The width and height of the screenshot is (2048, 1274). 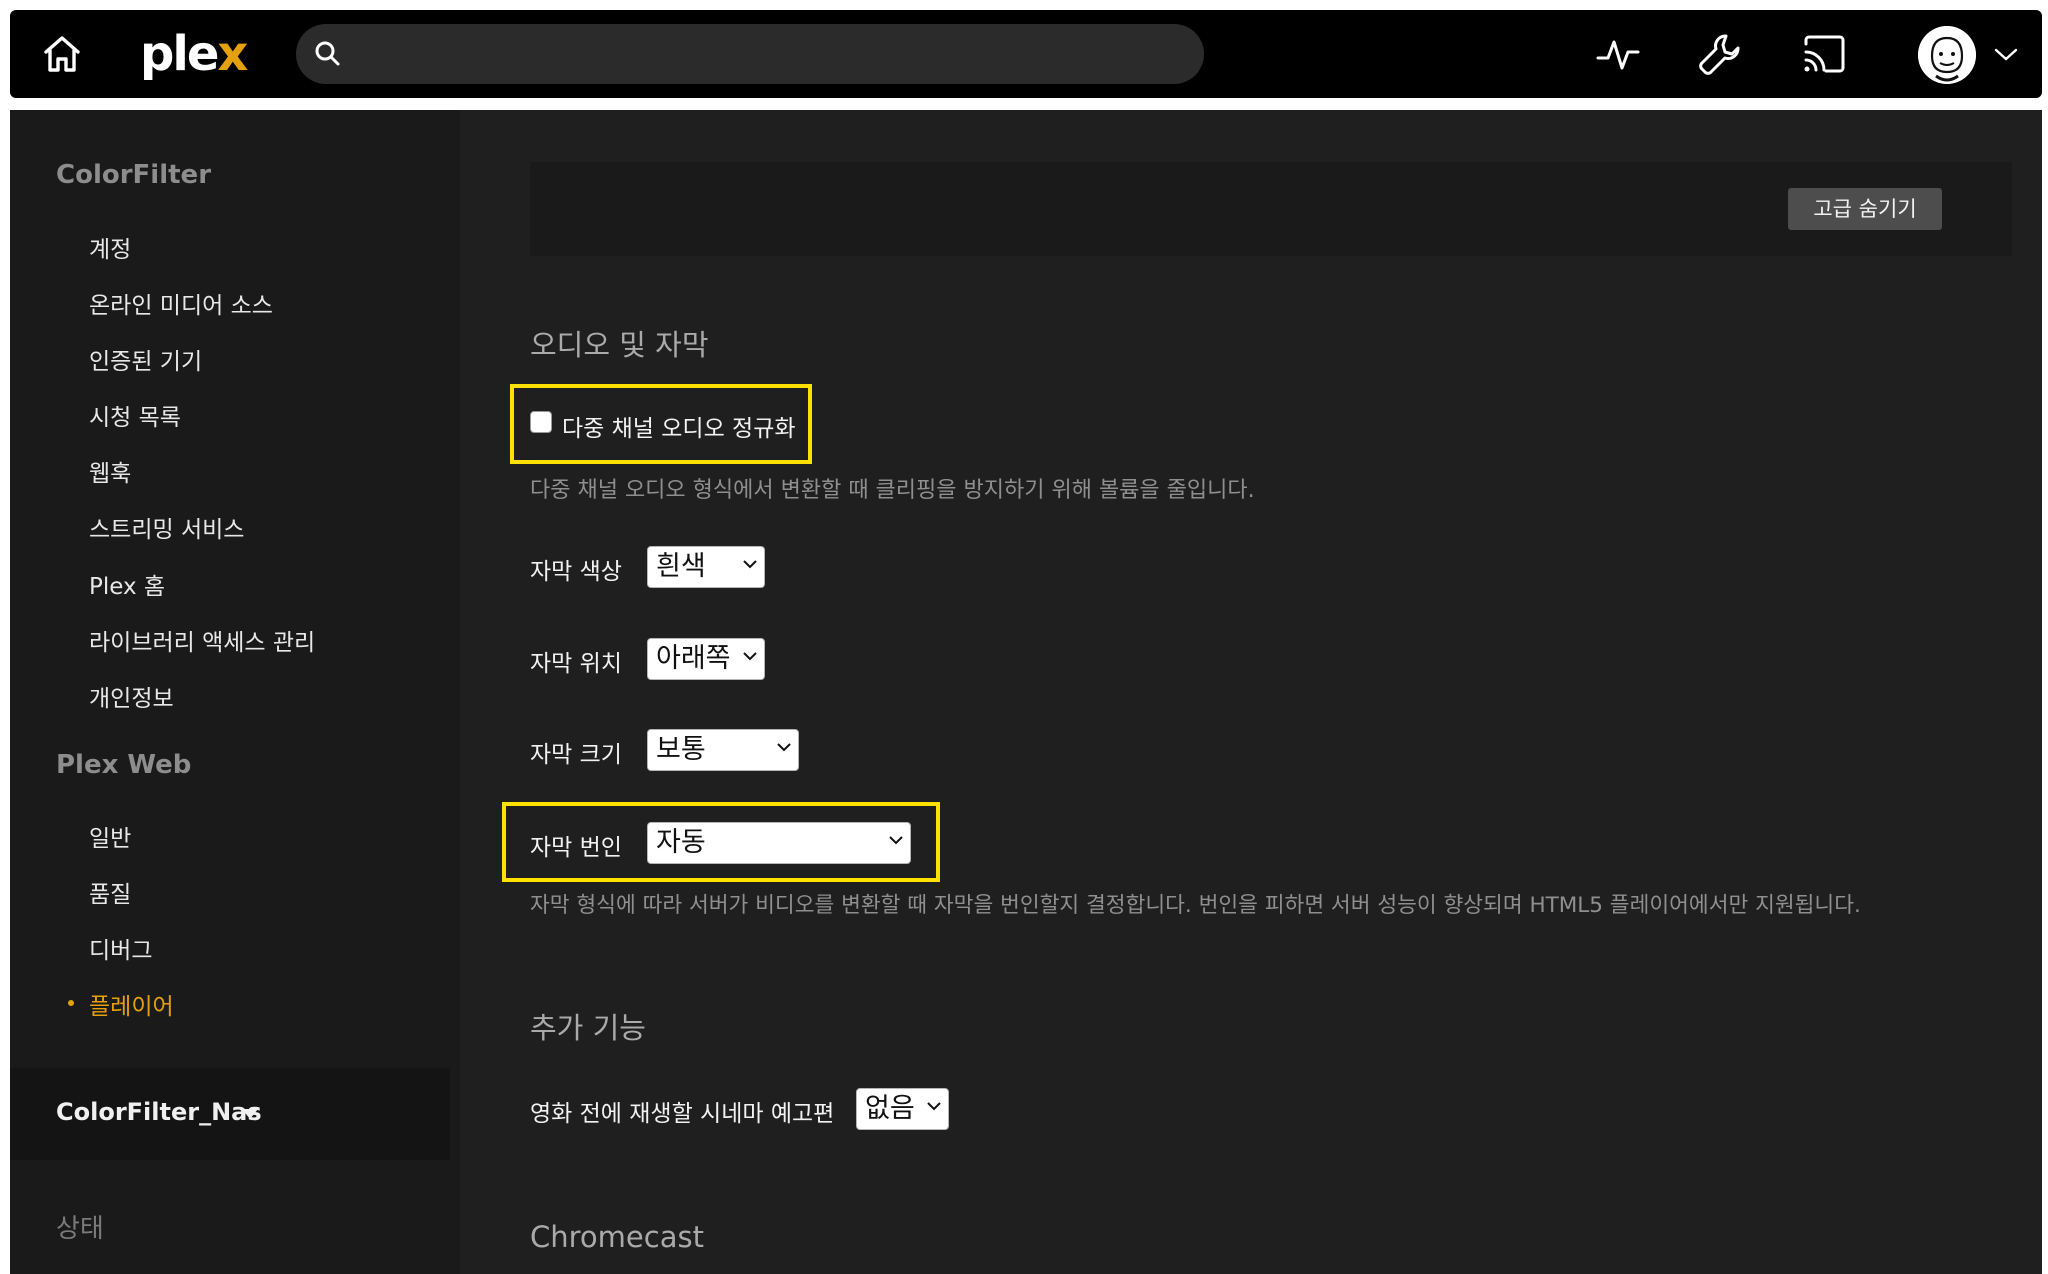 I want to click on sidebar-section-status: 상태, so click(x=80, y=1226).